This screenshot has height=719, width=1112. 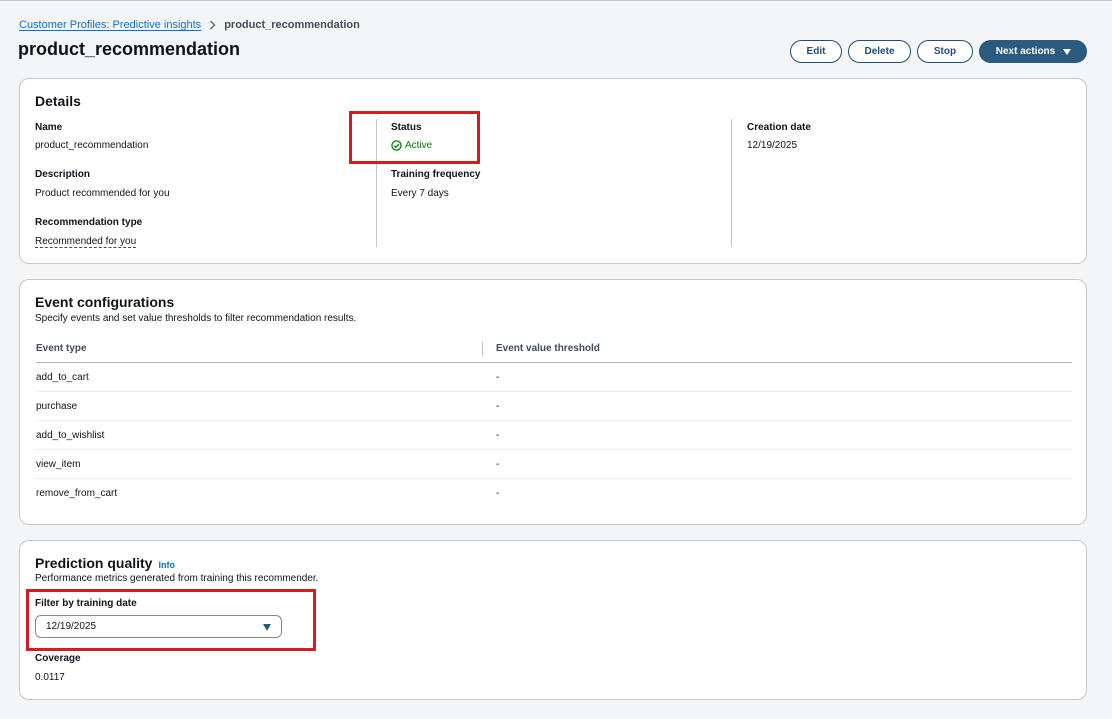 What do you see at coordinates (94, 563) in the screenshot?
I see `prediction-quality-title: Prediction quality` at bounding box center [94, 563].